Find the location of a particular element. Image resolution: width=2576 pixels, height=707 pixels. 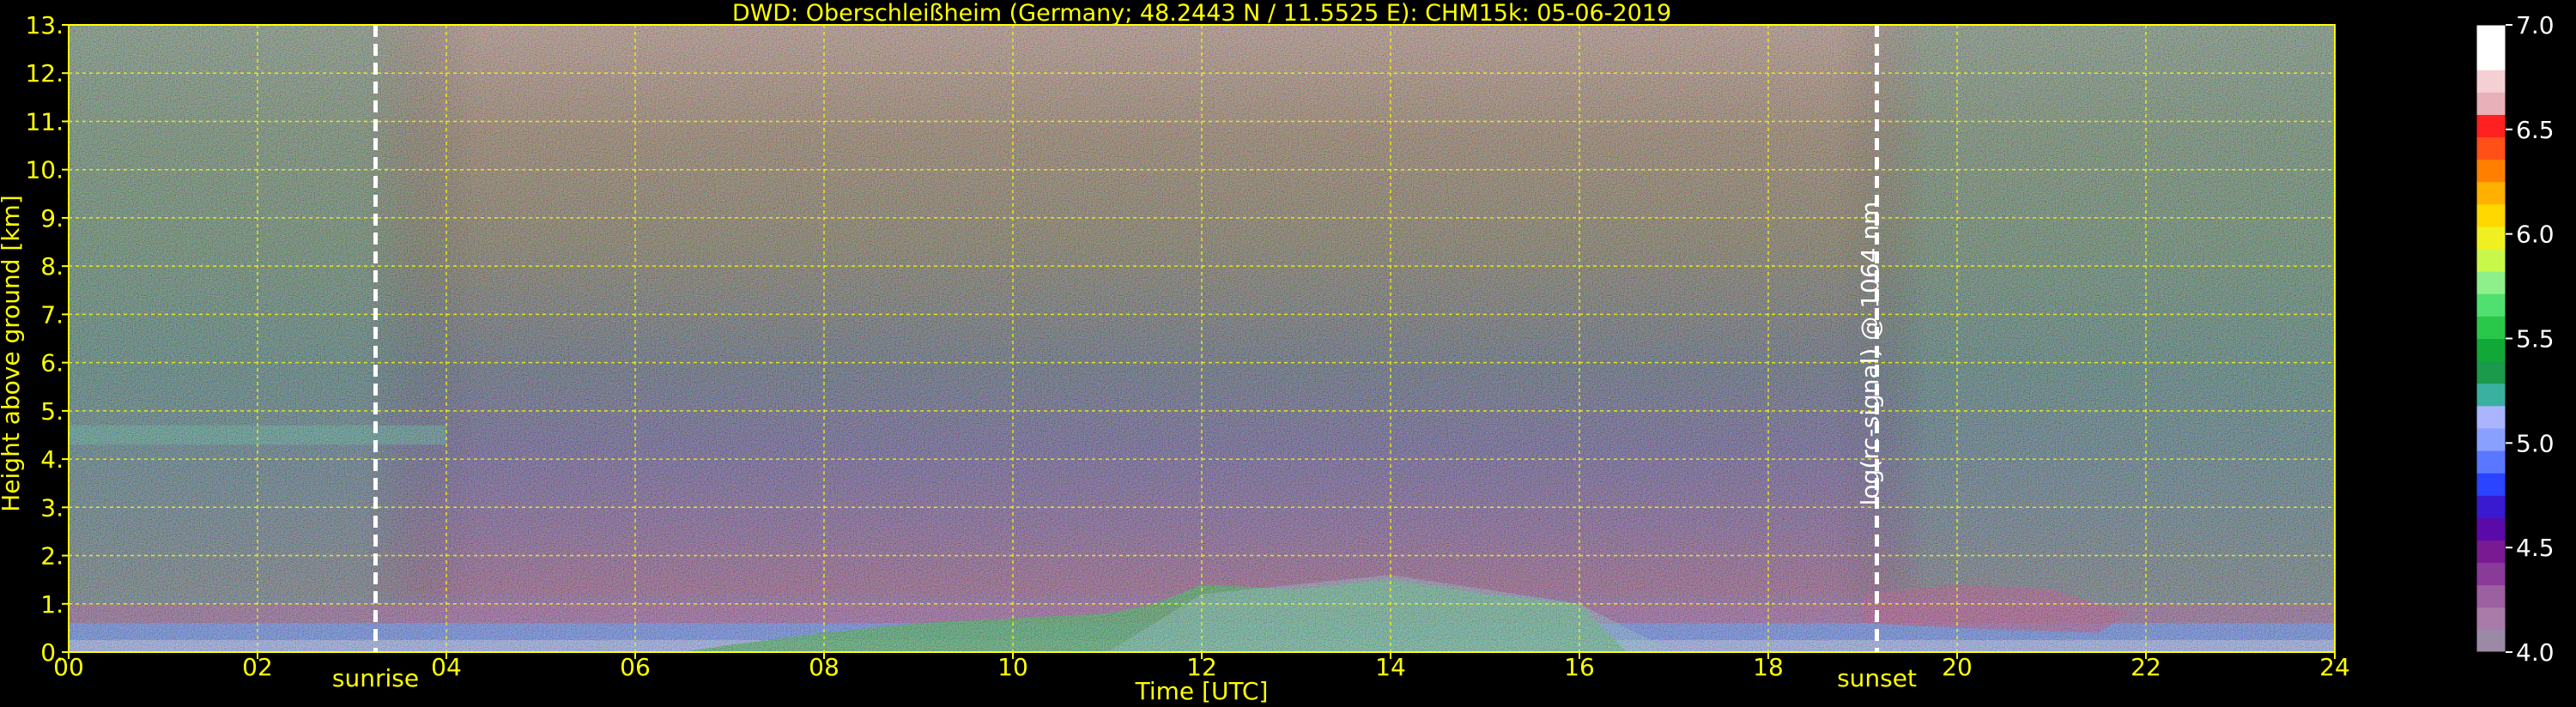

colorbar-tick-label: 7.0 is located at coordinates (2535, 25).